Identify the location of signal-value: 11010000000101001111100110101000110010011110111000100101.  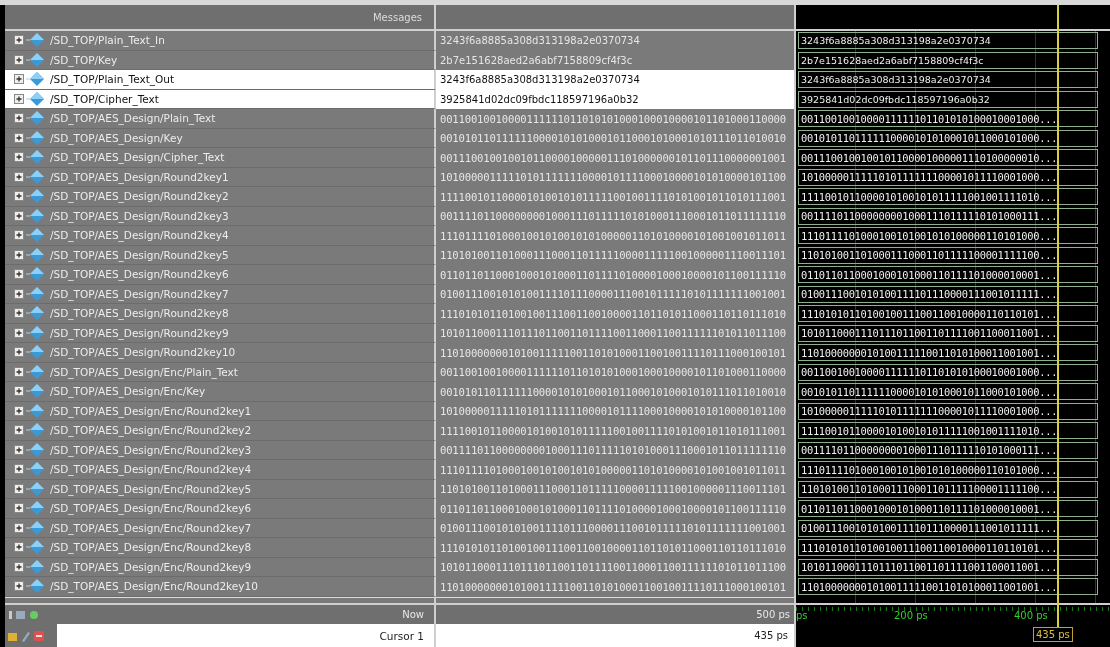
(613, 352).